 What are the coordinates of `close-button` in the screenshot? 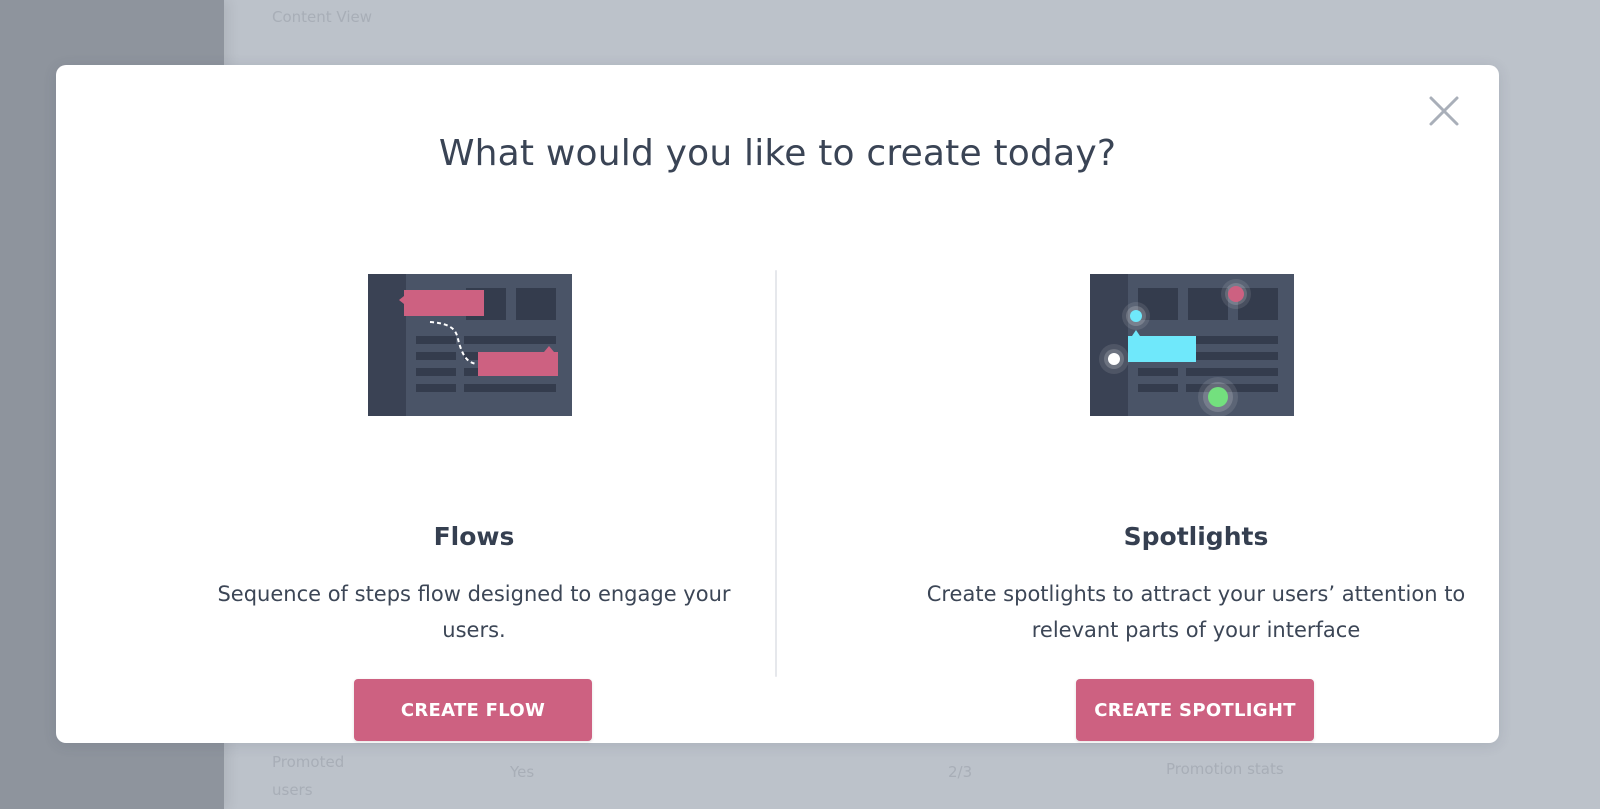 It's located at (1444, 111).